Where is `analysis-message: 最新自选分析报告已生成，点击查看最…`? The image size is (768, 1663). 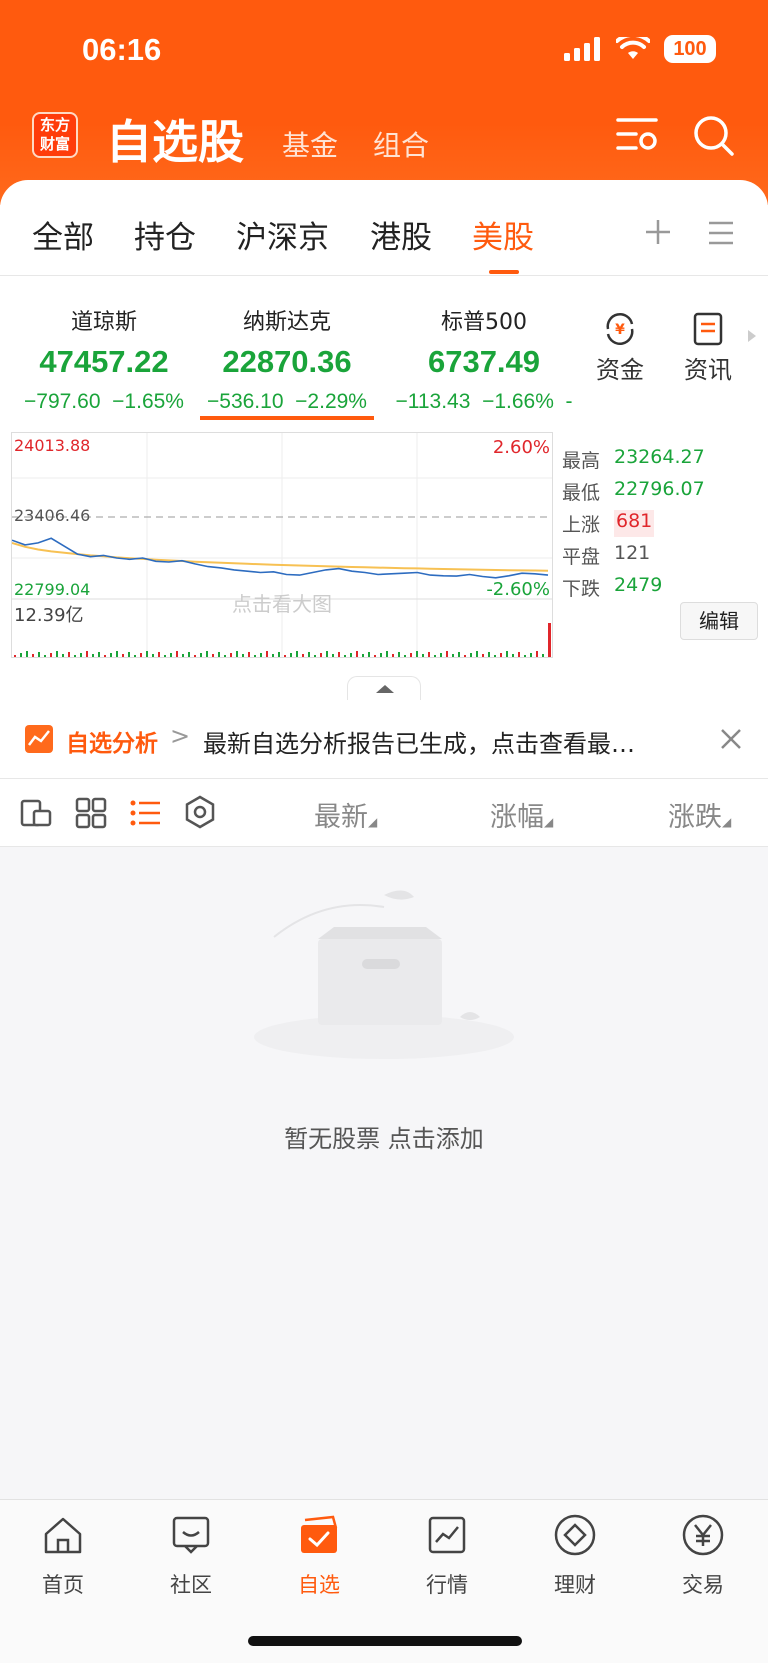
analysis-message: 最新自选分析报告已生成，点击查看最… is located at coordinates (419, 741).